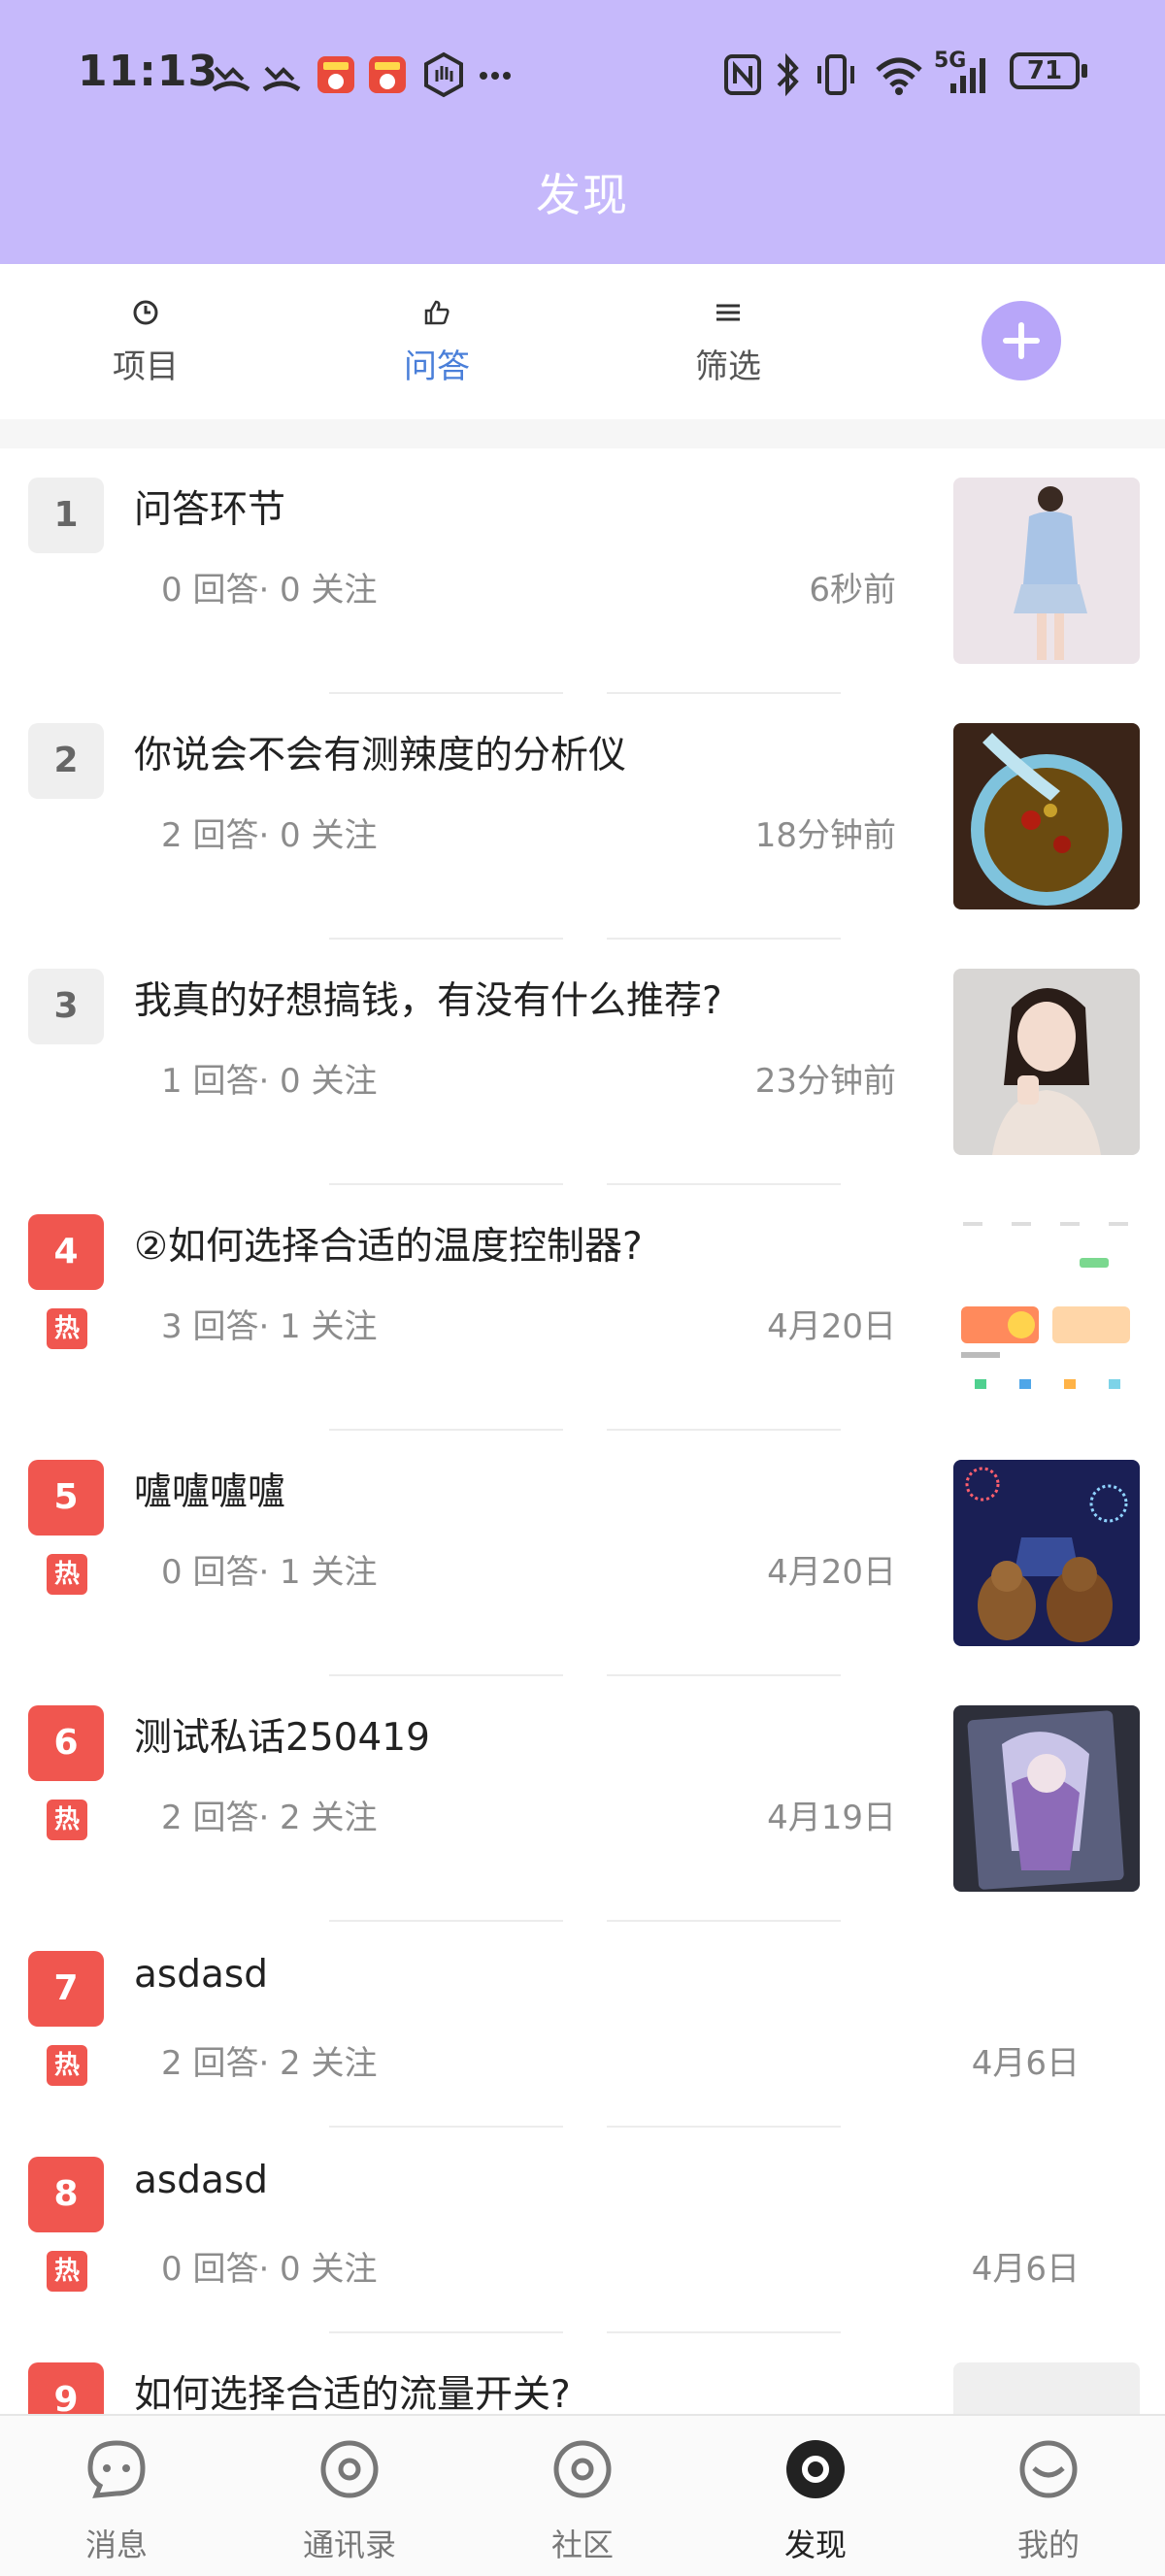 The image size is (1165, 2576). Describe the element at coordinates (582, 1553) in the screenshot. I see `list-item: 5 热 嚧嚧嚧嚧 0 回答· 1 关注 4月20日` at that location.